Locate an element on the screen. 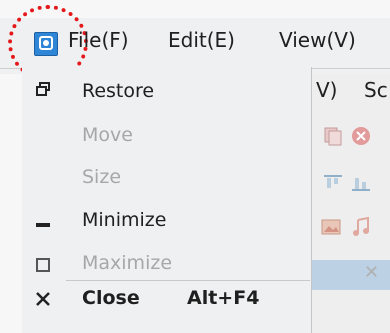 The height and width of the screenshot is (333, 390). menu-edit: Edit(E) is located at coordinates (201, 40).